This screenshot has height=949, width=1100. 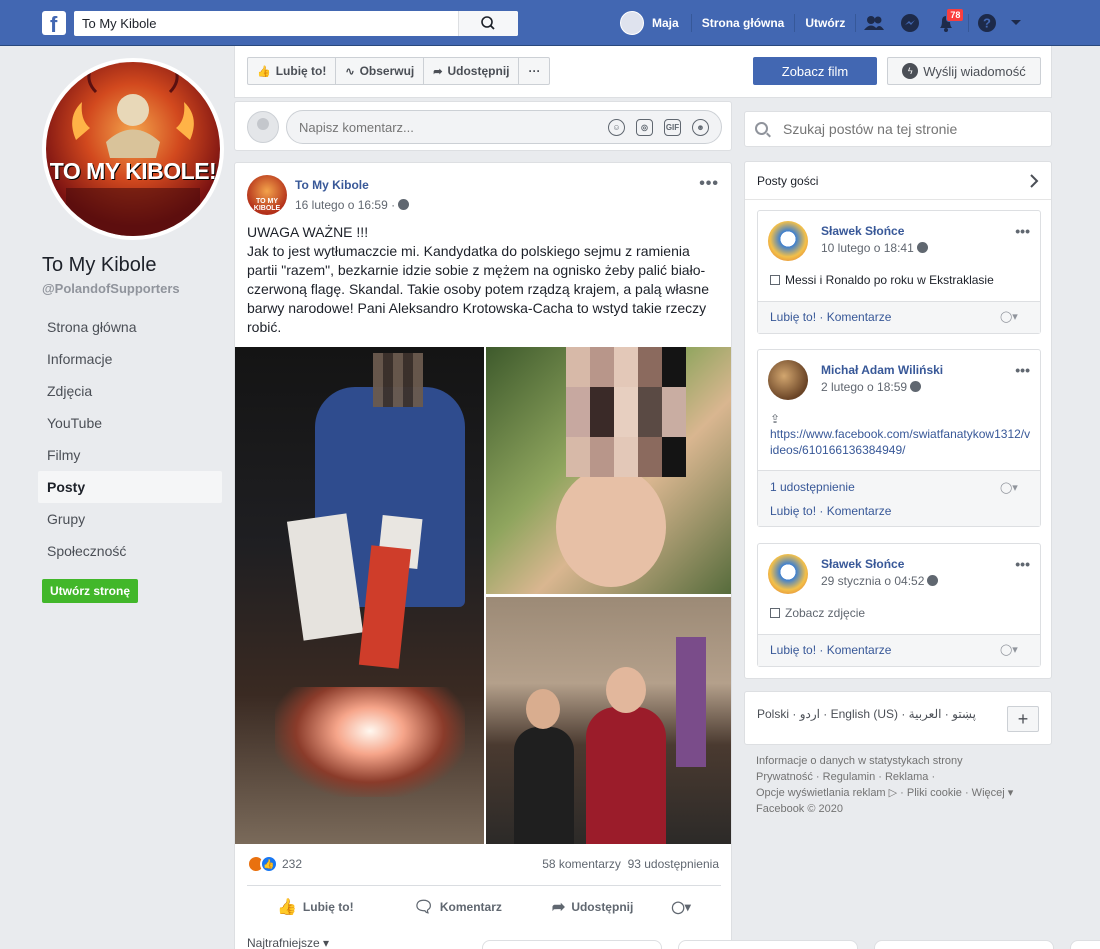 I want to click on follow-button: ∿ Obserwuj, so click(x=380, y=71).